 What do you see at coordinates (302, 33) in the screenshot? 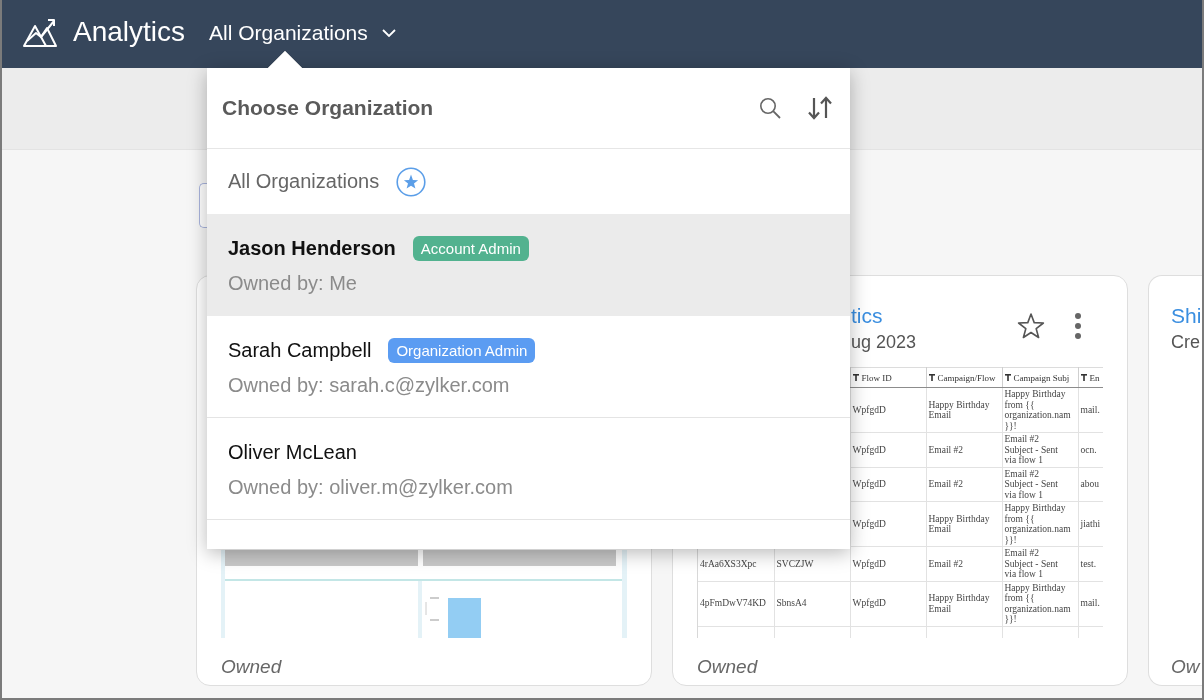
I see `organization-switcher: All Organizations` at bounding box center [302, 33].